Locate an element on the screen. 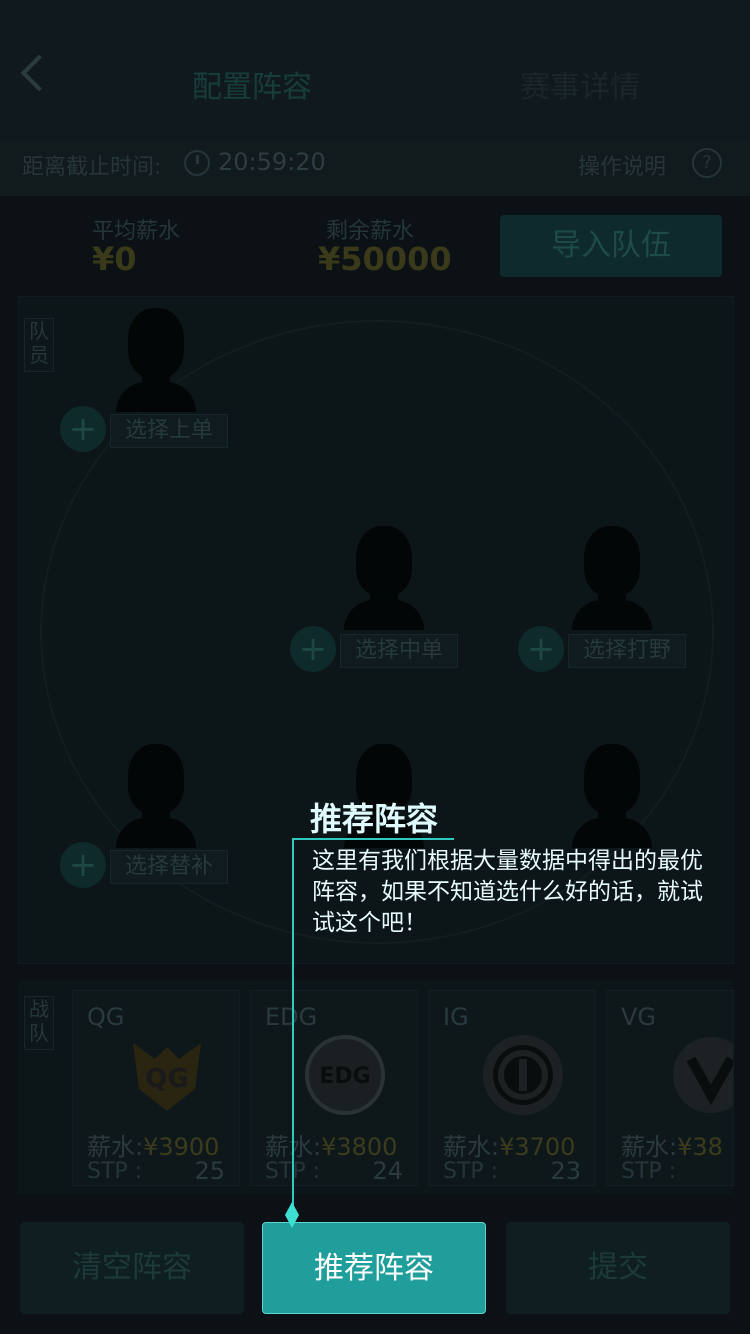  team-name: IG is located at coordinates (456, 1017).